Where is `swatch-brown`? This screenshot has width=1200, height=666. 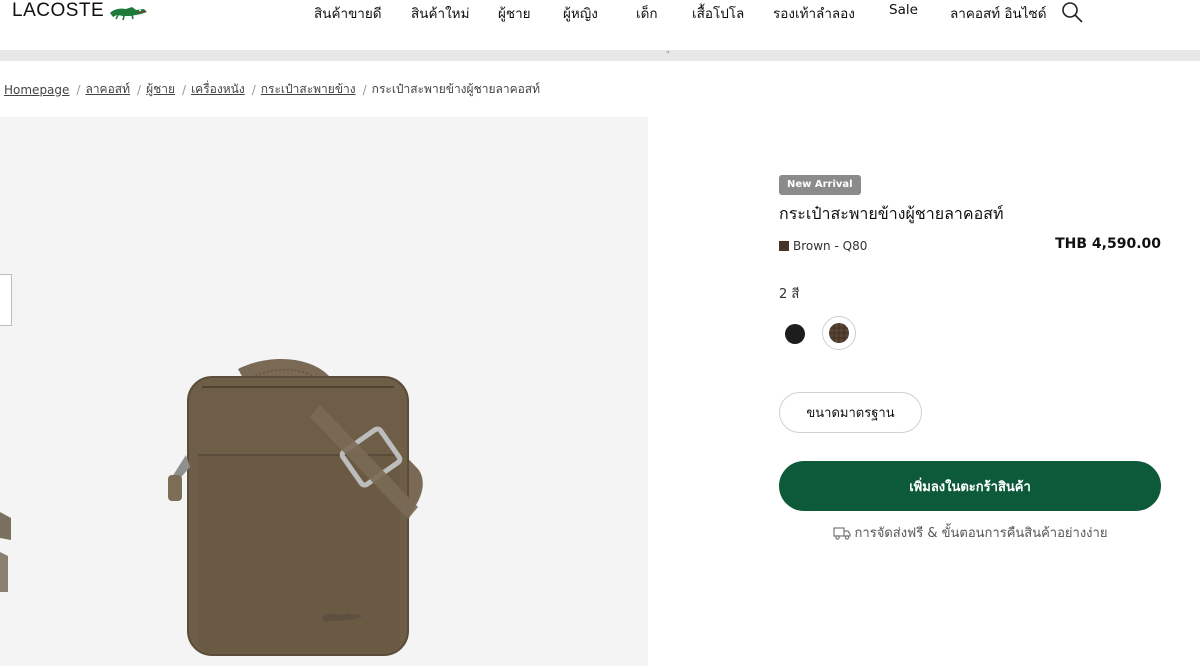
swatch-brown is located at coordinates (839, 333).